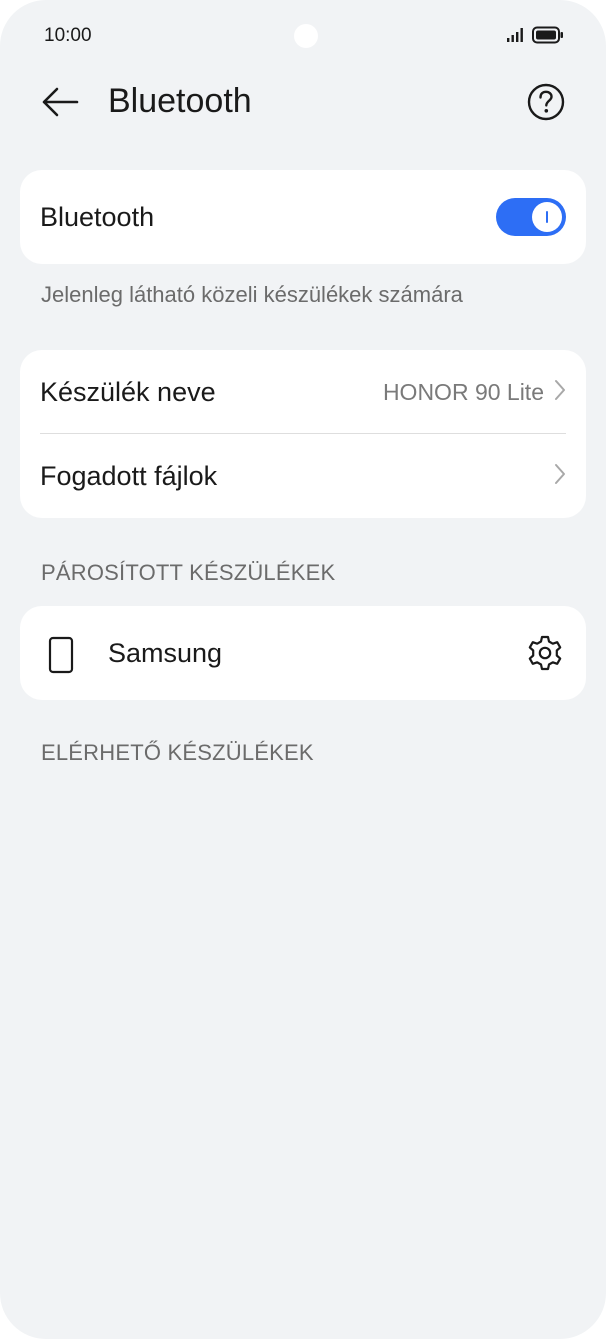  What do you see at coordinates (177, 752) in the screenshot?
I see `available-devices-header: ELÉRHETŐ KÉSZÜLÉKEK` at bounding box center [177, 752].